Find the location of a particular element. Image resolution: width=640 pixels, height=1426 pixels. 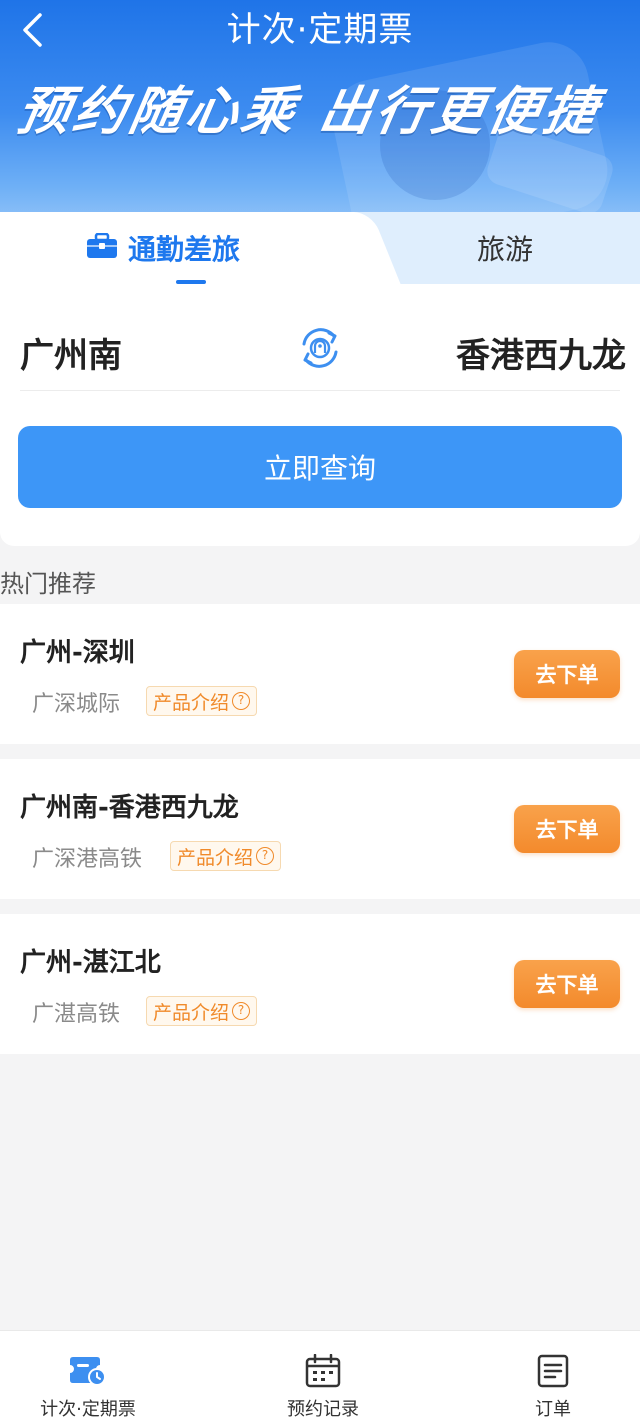

bottom-navigation: 计次·定期票 预约记录 订单 is located at coordinates (320, 1378).